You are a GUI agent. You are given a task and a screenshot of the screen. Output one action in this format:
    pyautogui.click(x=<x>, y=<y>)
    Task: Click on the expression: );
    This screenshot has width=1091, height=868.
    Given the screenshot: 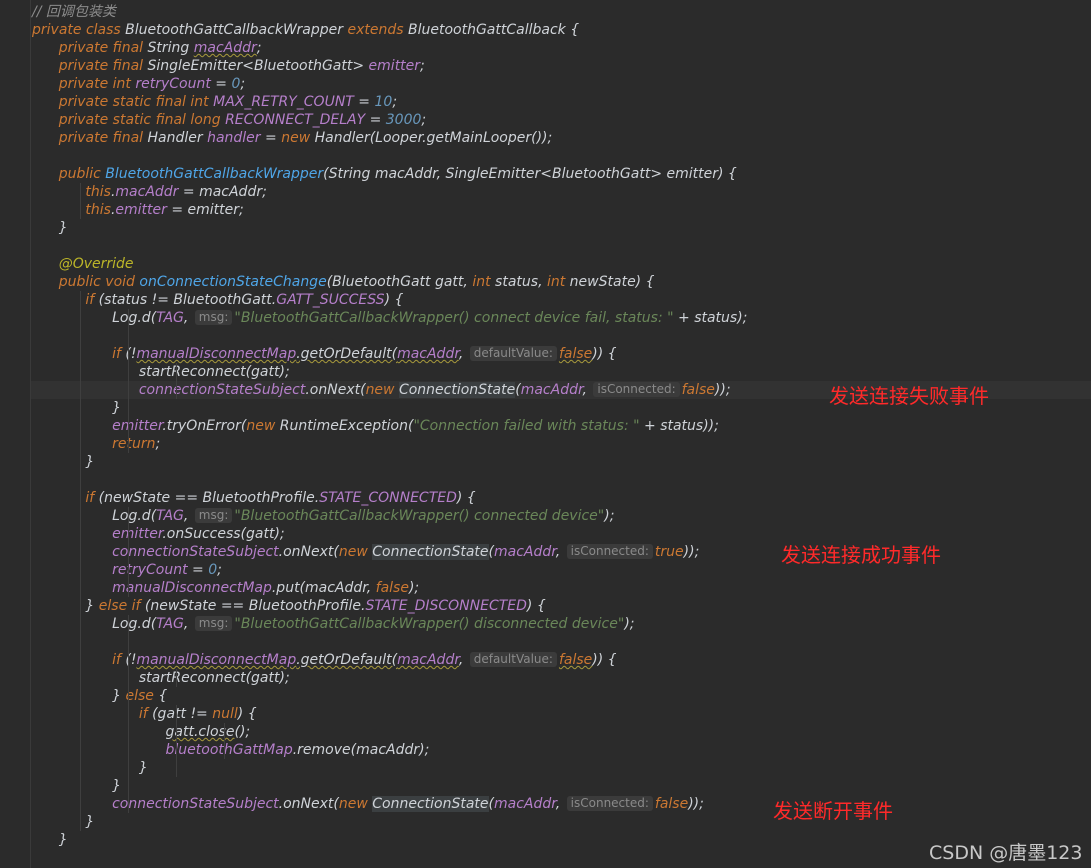 What is the action you would take?
    pyautogui.click(x=629, y=624)
    